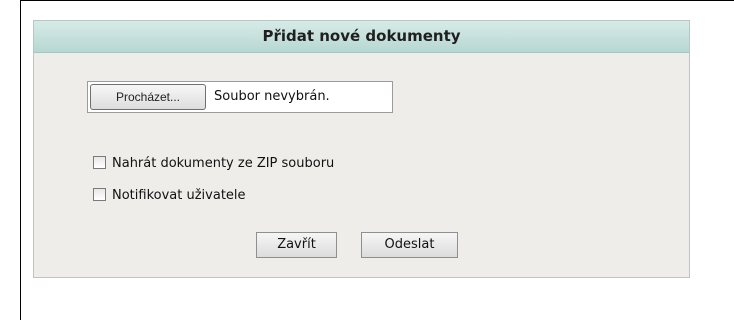  I want to click on close-button: Zavřít, so click(296, 245).